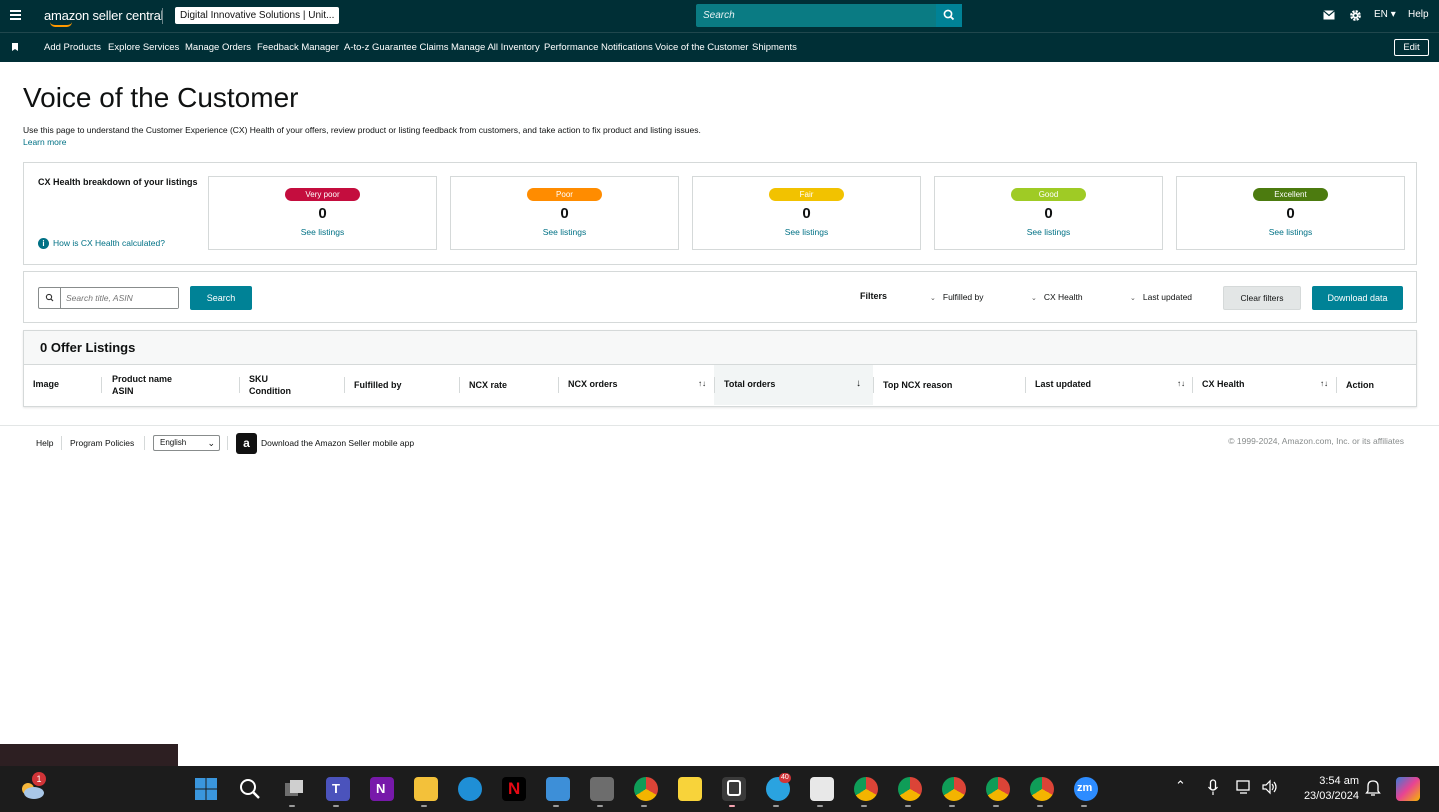  What do you see at coordinates (101, 243) in the screenshot?
I see `cx-health-help-link: i How is CX Health calculated?` at bounding box center [101, 243].